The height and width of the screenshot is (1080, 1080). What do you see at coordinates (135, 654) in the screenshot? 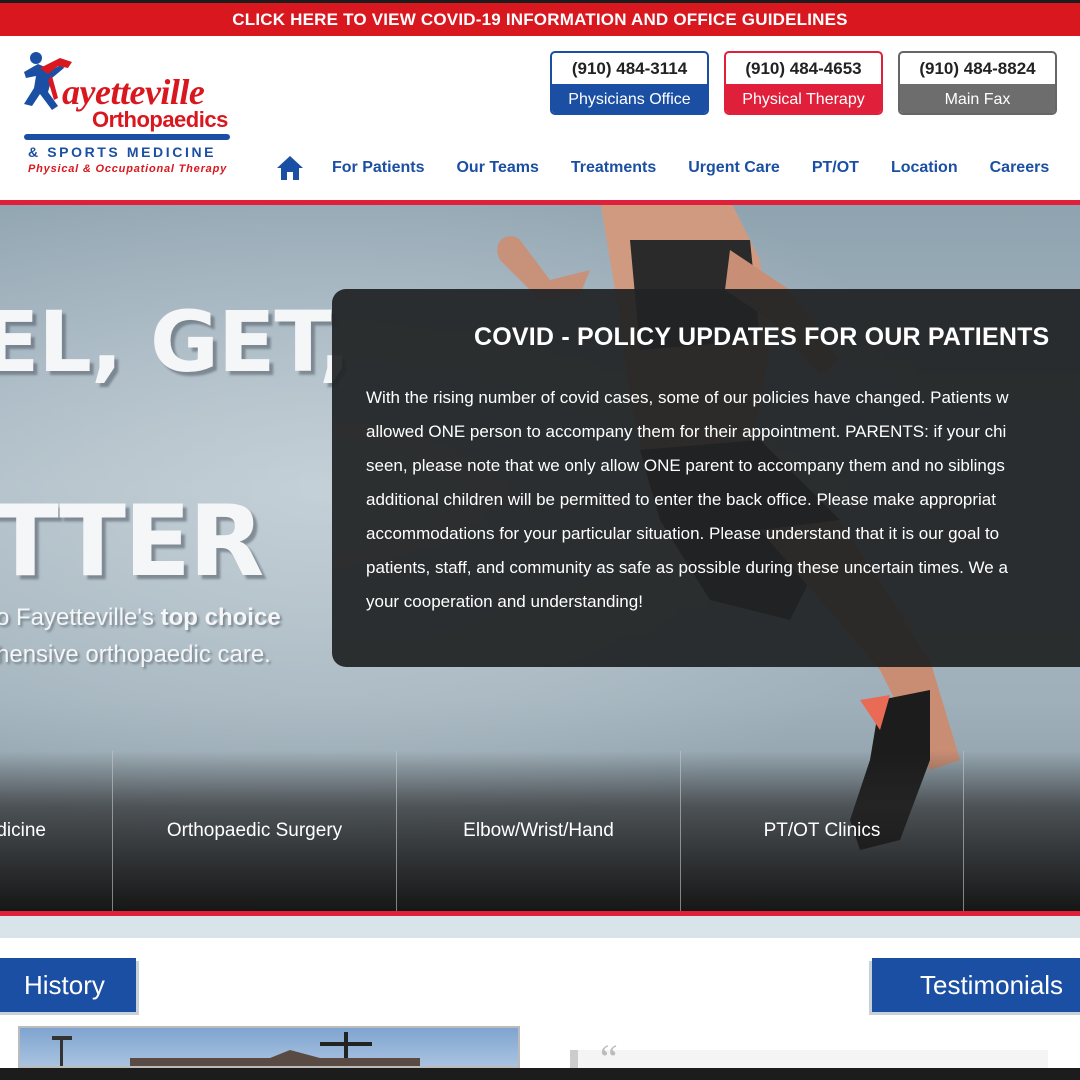
I see `hero-sub-line2: hensive orthopaedic care.` at bounding box center [135, 654].